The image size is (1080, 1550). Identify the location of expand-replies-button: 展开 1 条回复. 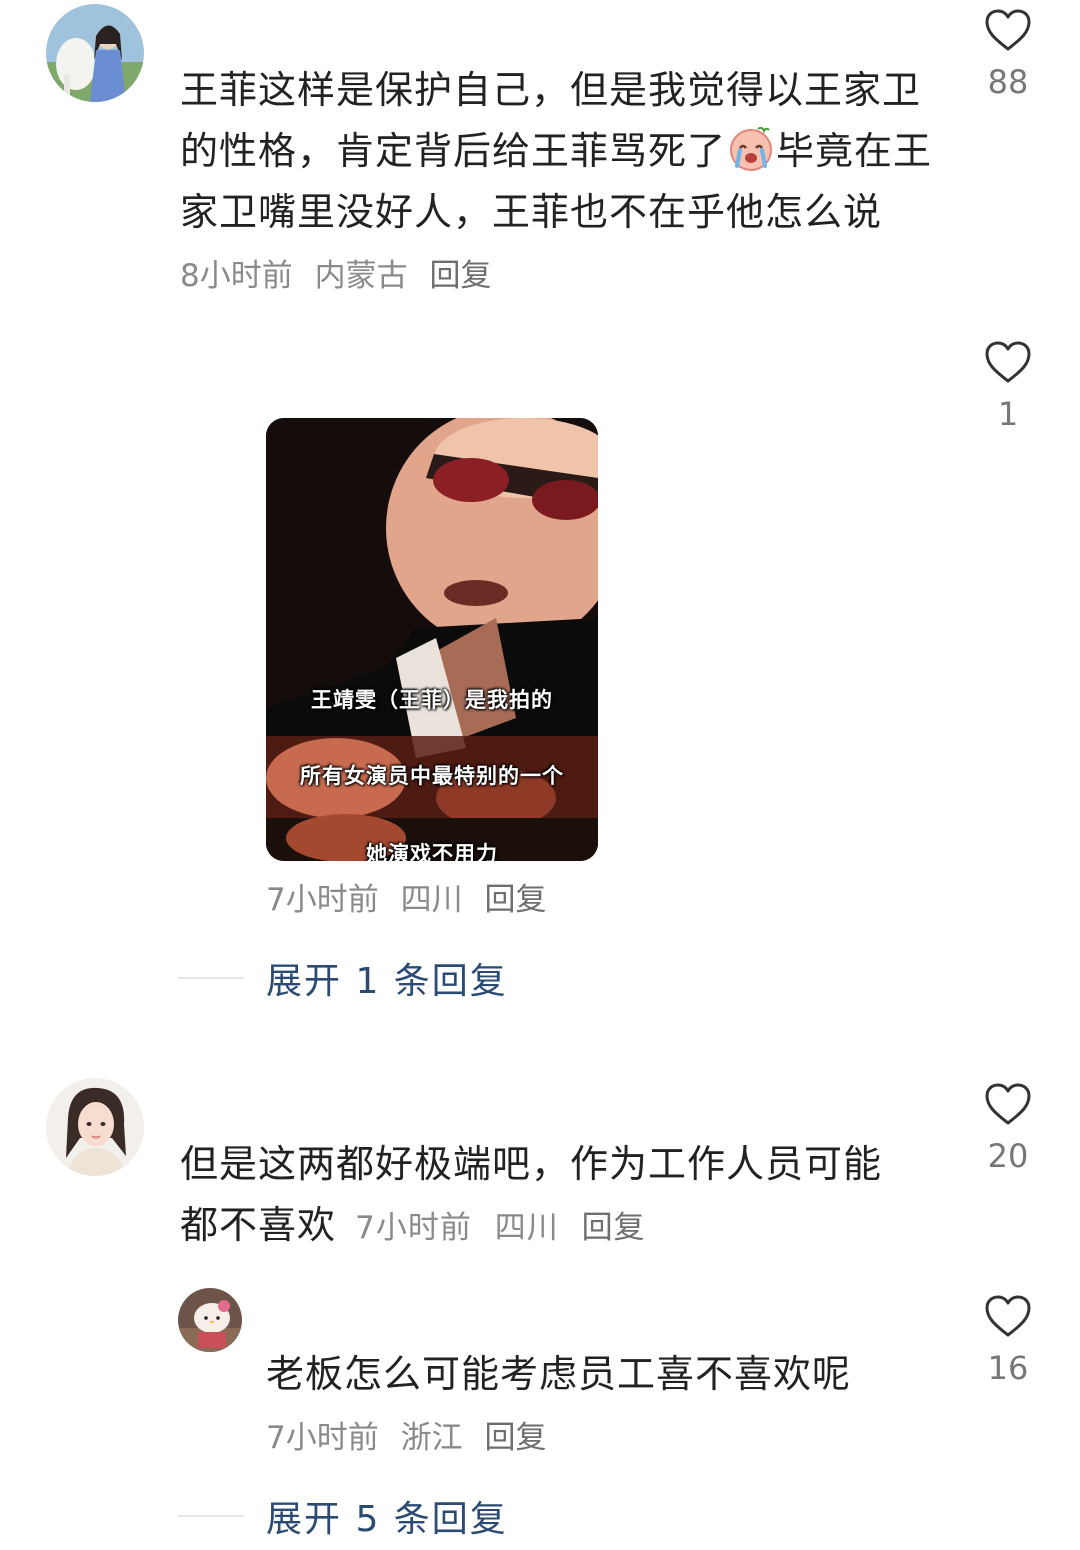
(343, 978).